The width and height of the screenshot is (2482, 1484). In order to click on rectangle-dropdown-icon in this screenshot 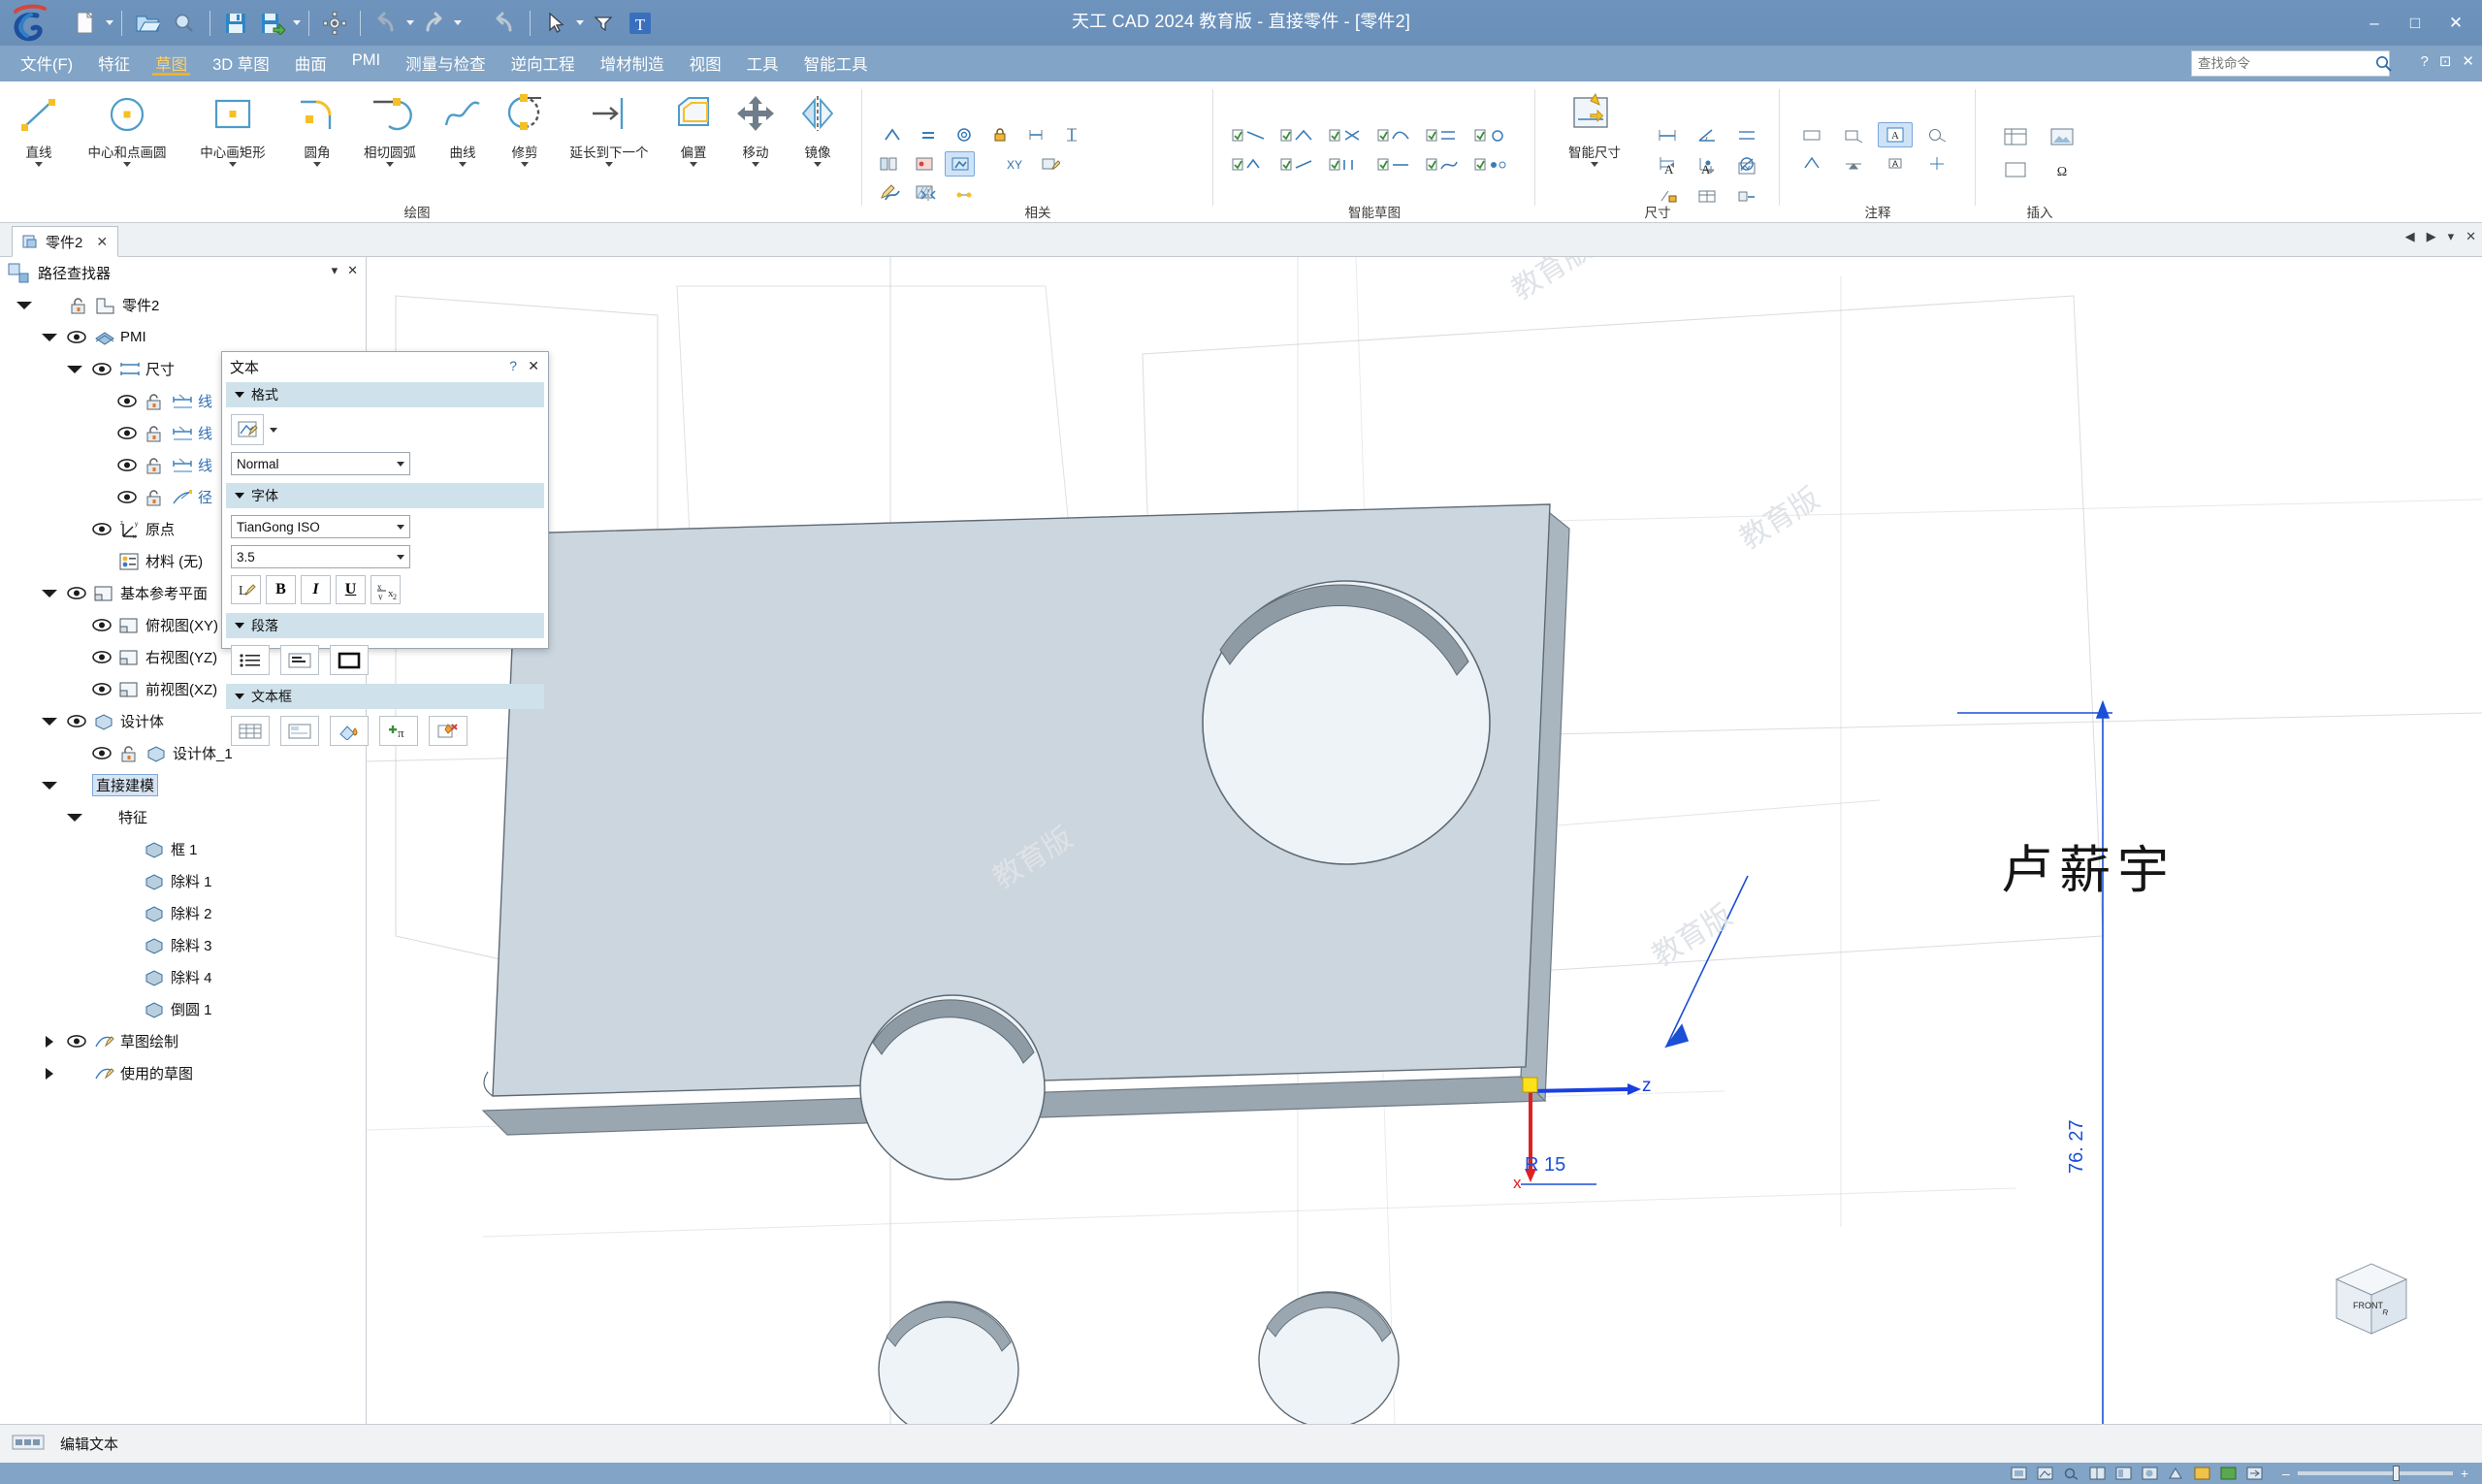, I will do `click(233, 164)`.